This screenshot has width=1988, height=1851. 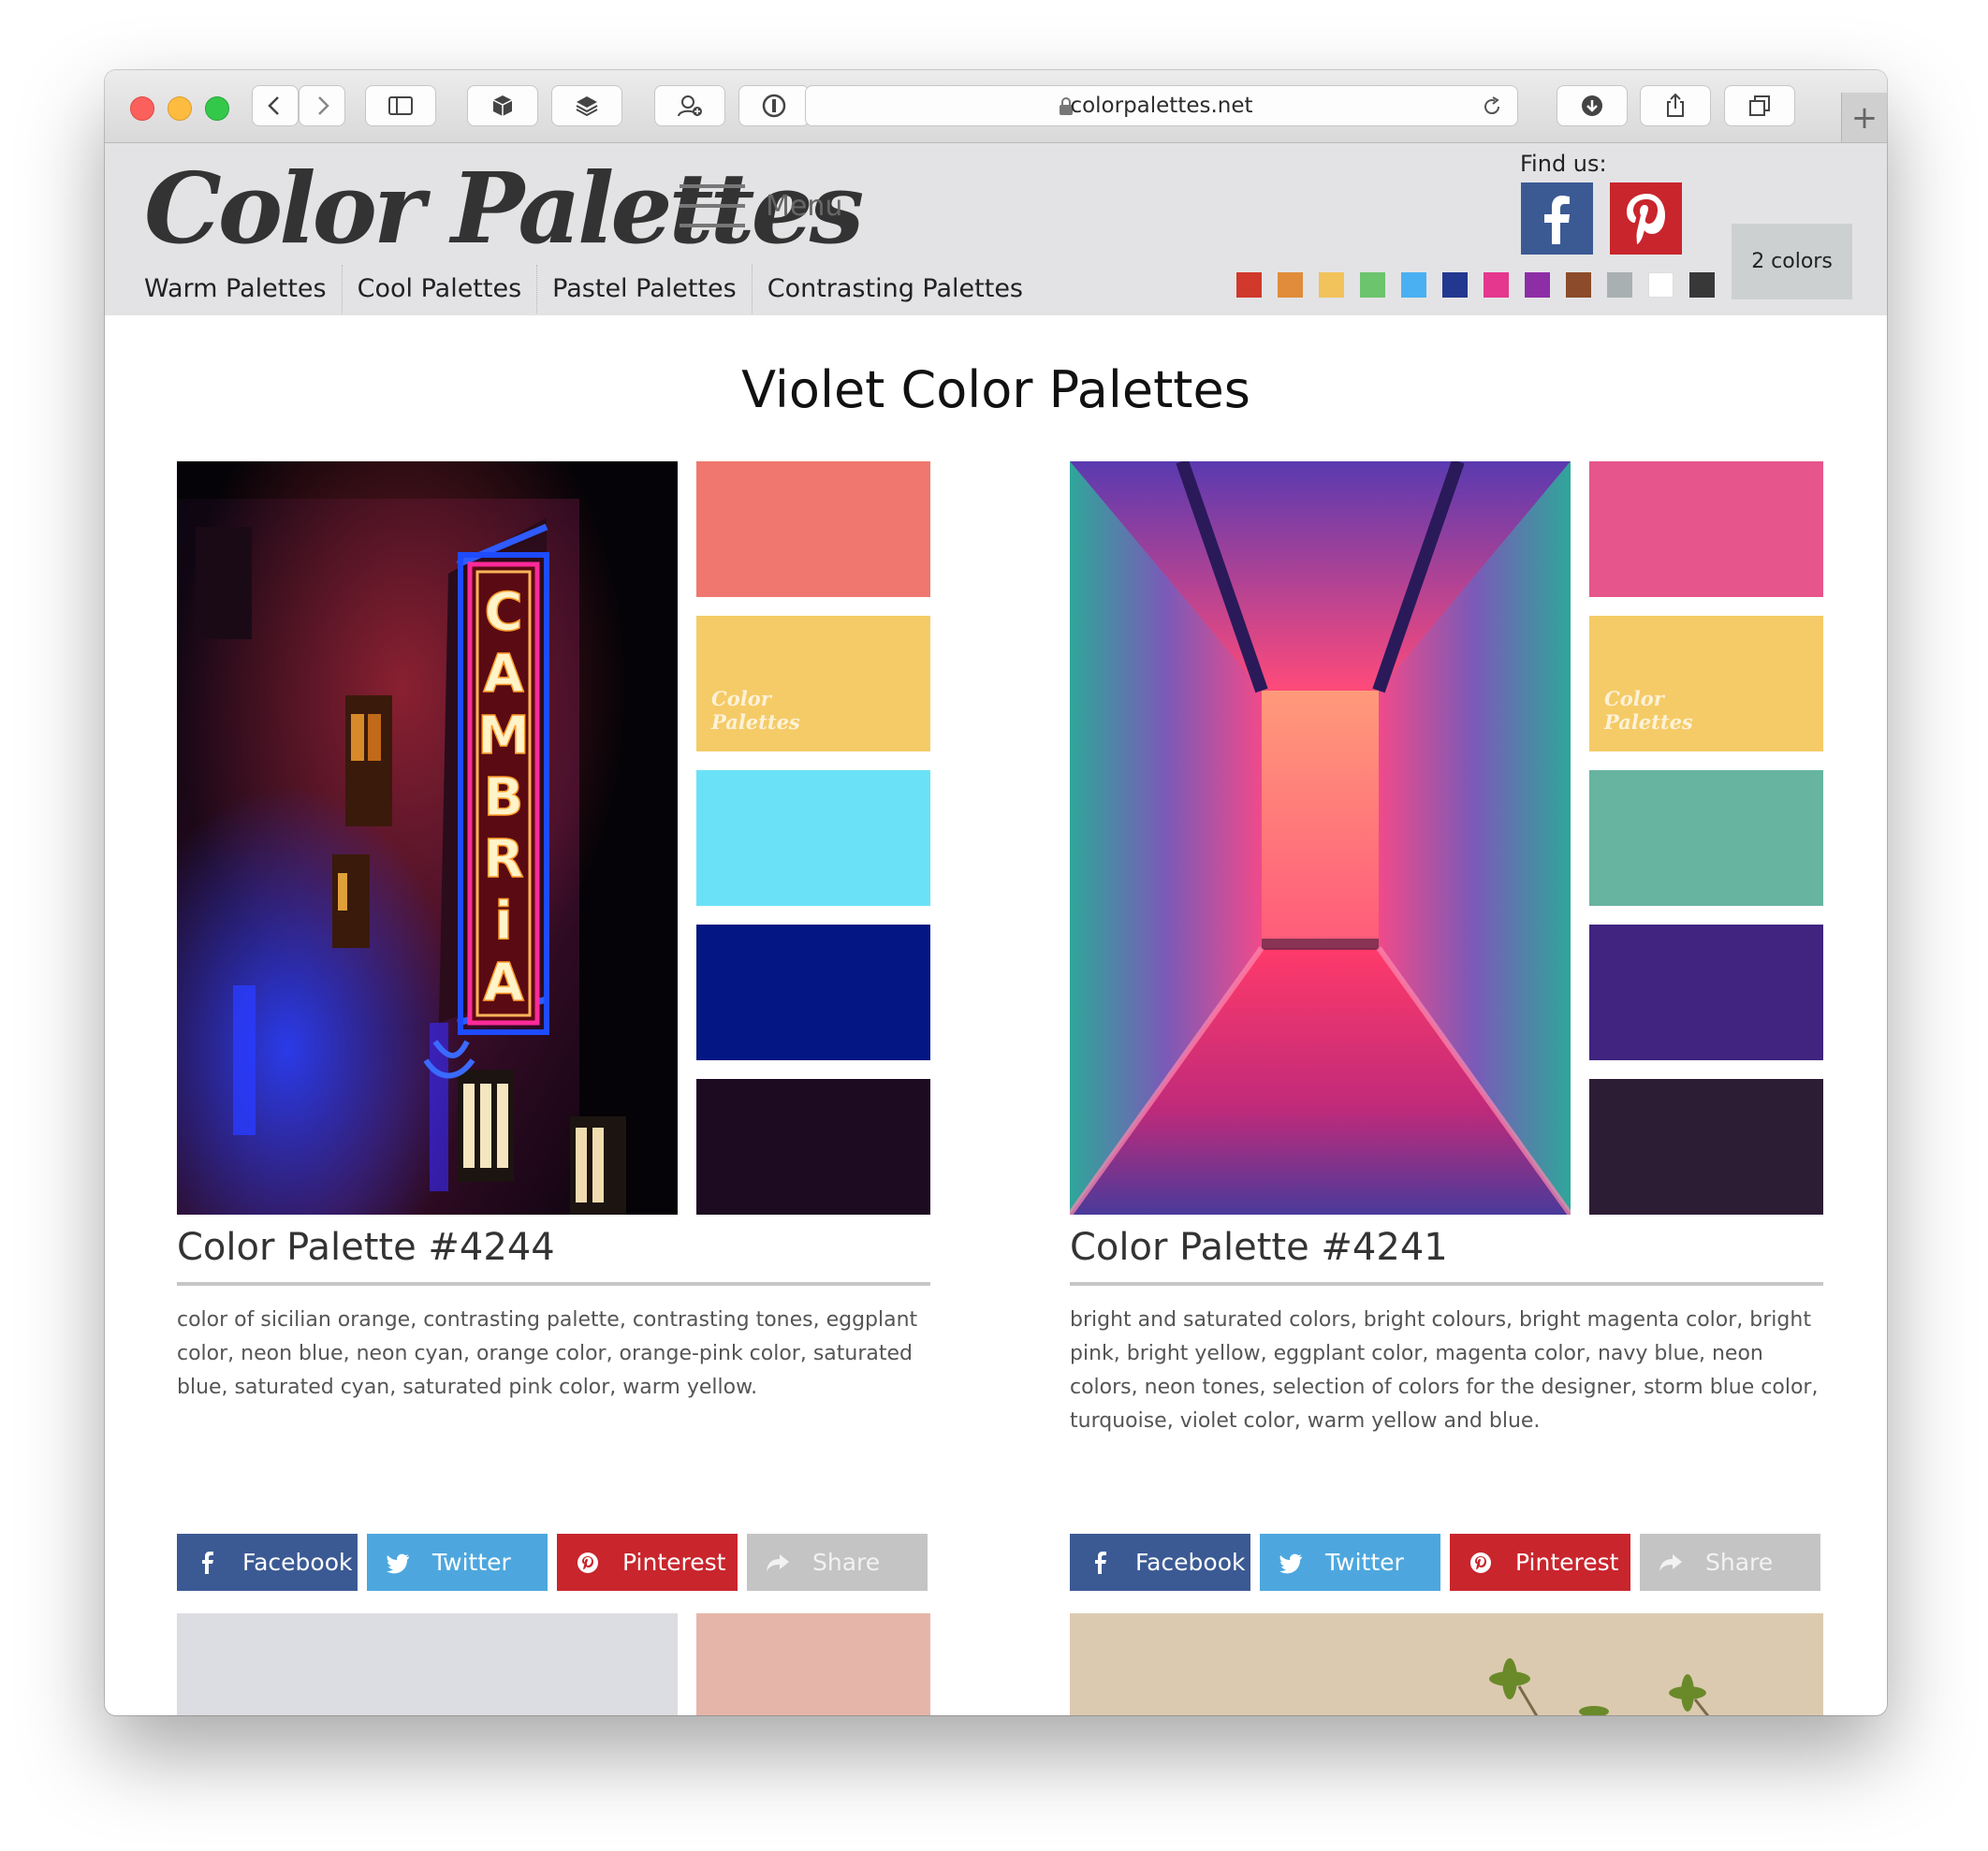 I want to click on sidebar-button, so click(x=400, y=105).